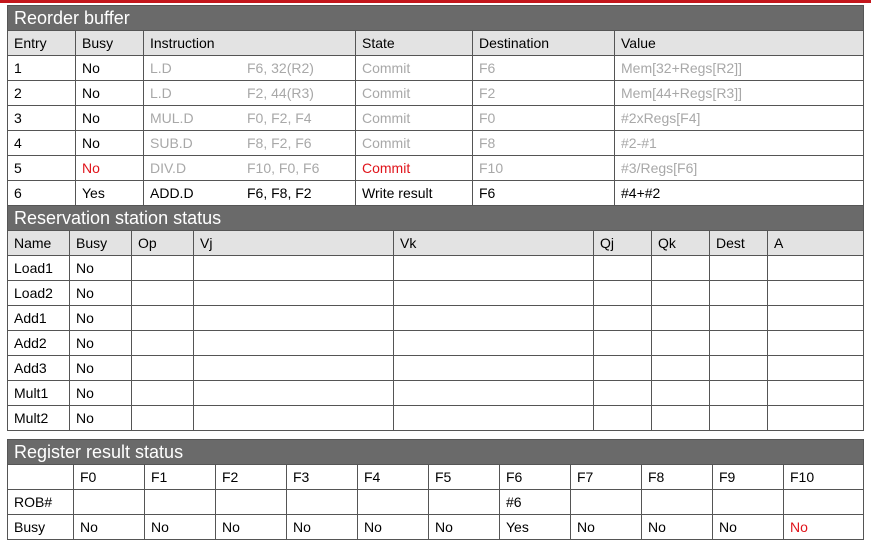  Describe the element at coordinates (464, 527) in the screenshot. I see `regs-busy-f5: No` at that location.